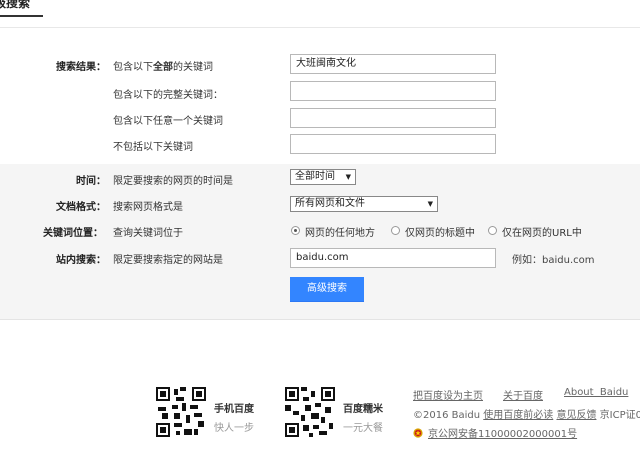 This screenshot has width=640, height=450. Describe the element at coordinates (234, 409) in the screenshot. I see `app-title-mobile-baidu: 手机百度` at that location.